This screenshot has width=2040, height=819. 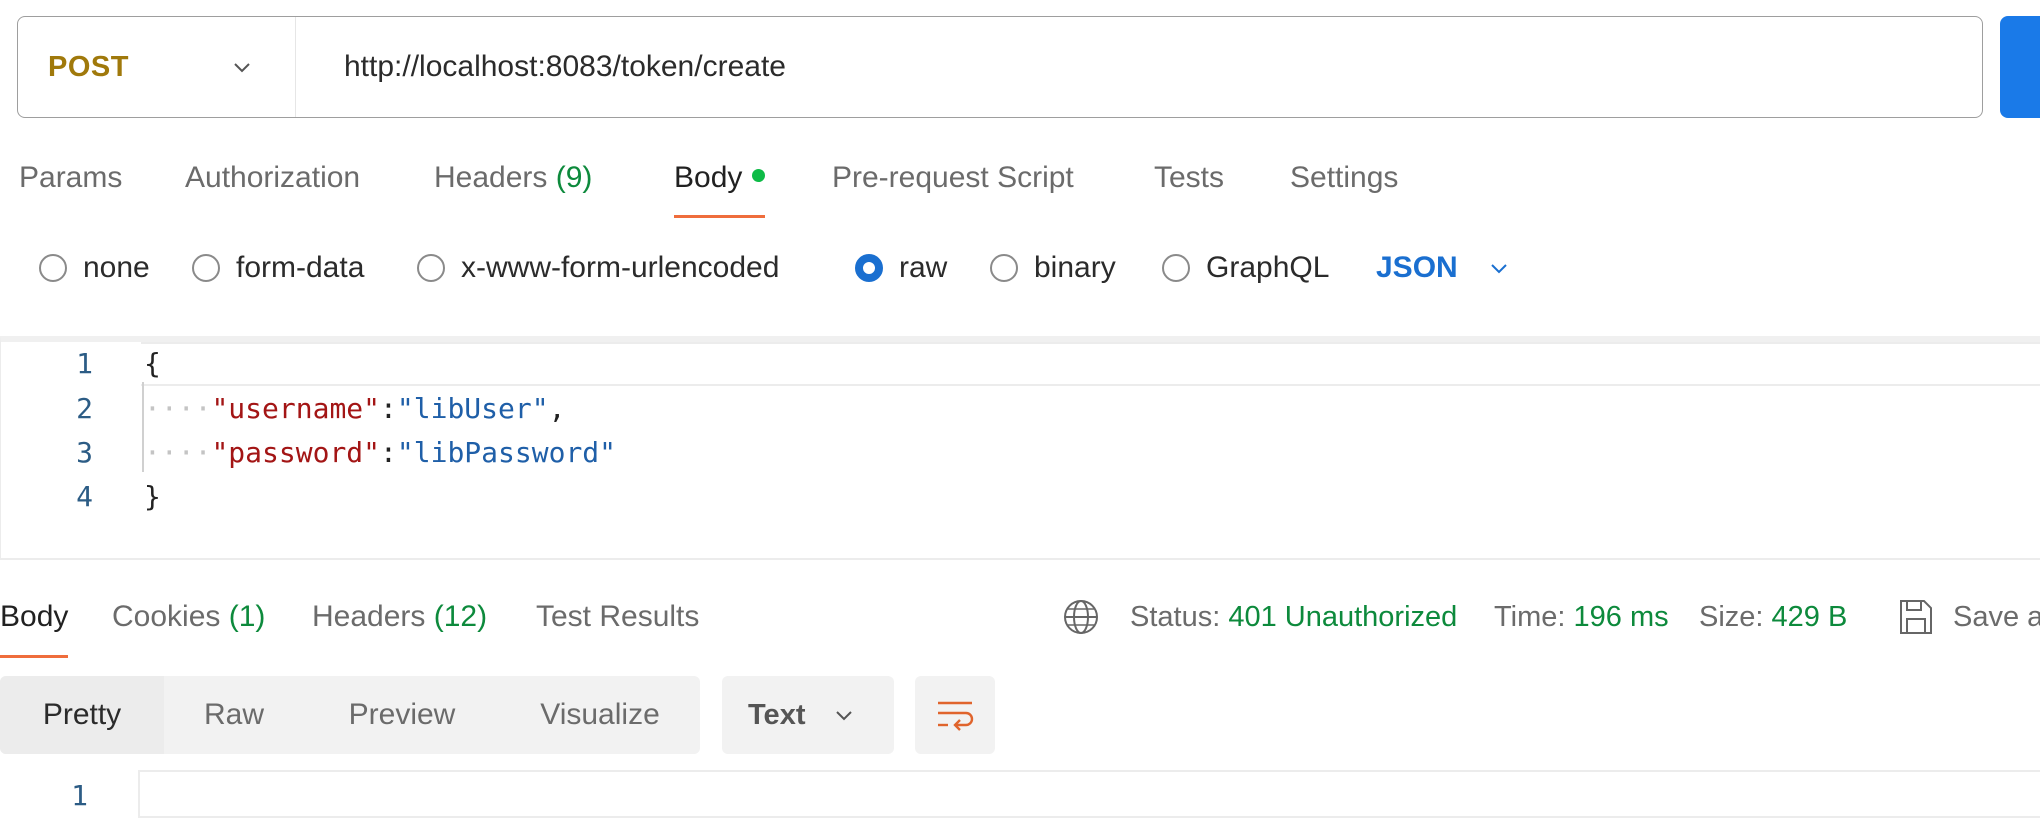 I want to click on response-tab-test-results: Test Results, so click(x=617, y=614).